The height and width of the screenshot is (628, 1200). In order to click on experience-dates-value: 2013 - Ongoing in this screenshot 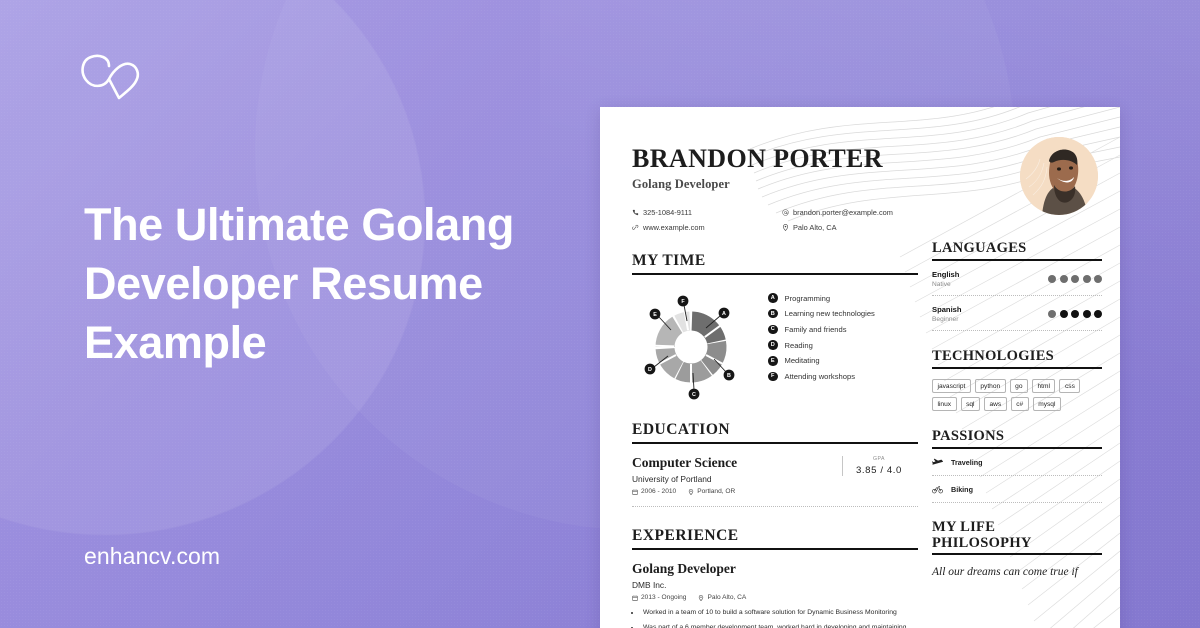, I will do `click(664, 598)`.